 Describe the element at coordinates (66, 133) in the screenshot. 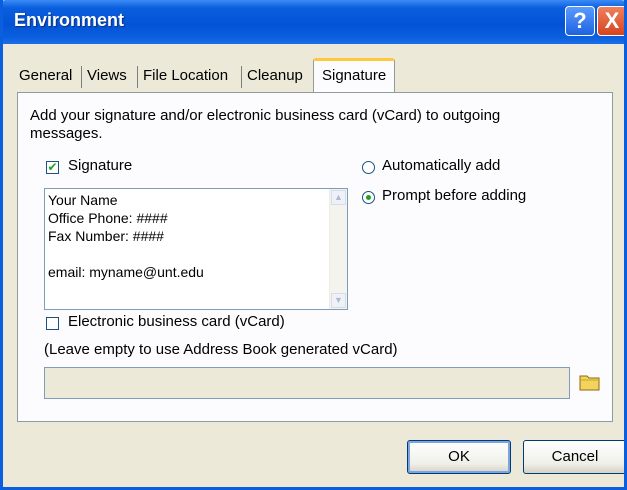

I see `description-text-continued: messages.` at that location.